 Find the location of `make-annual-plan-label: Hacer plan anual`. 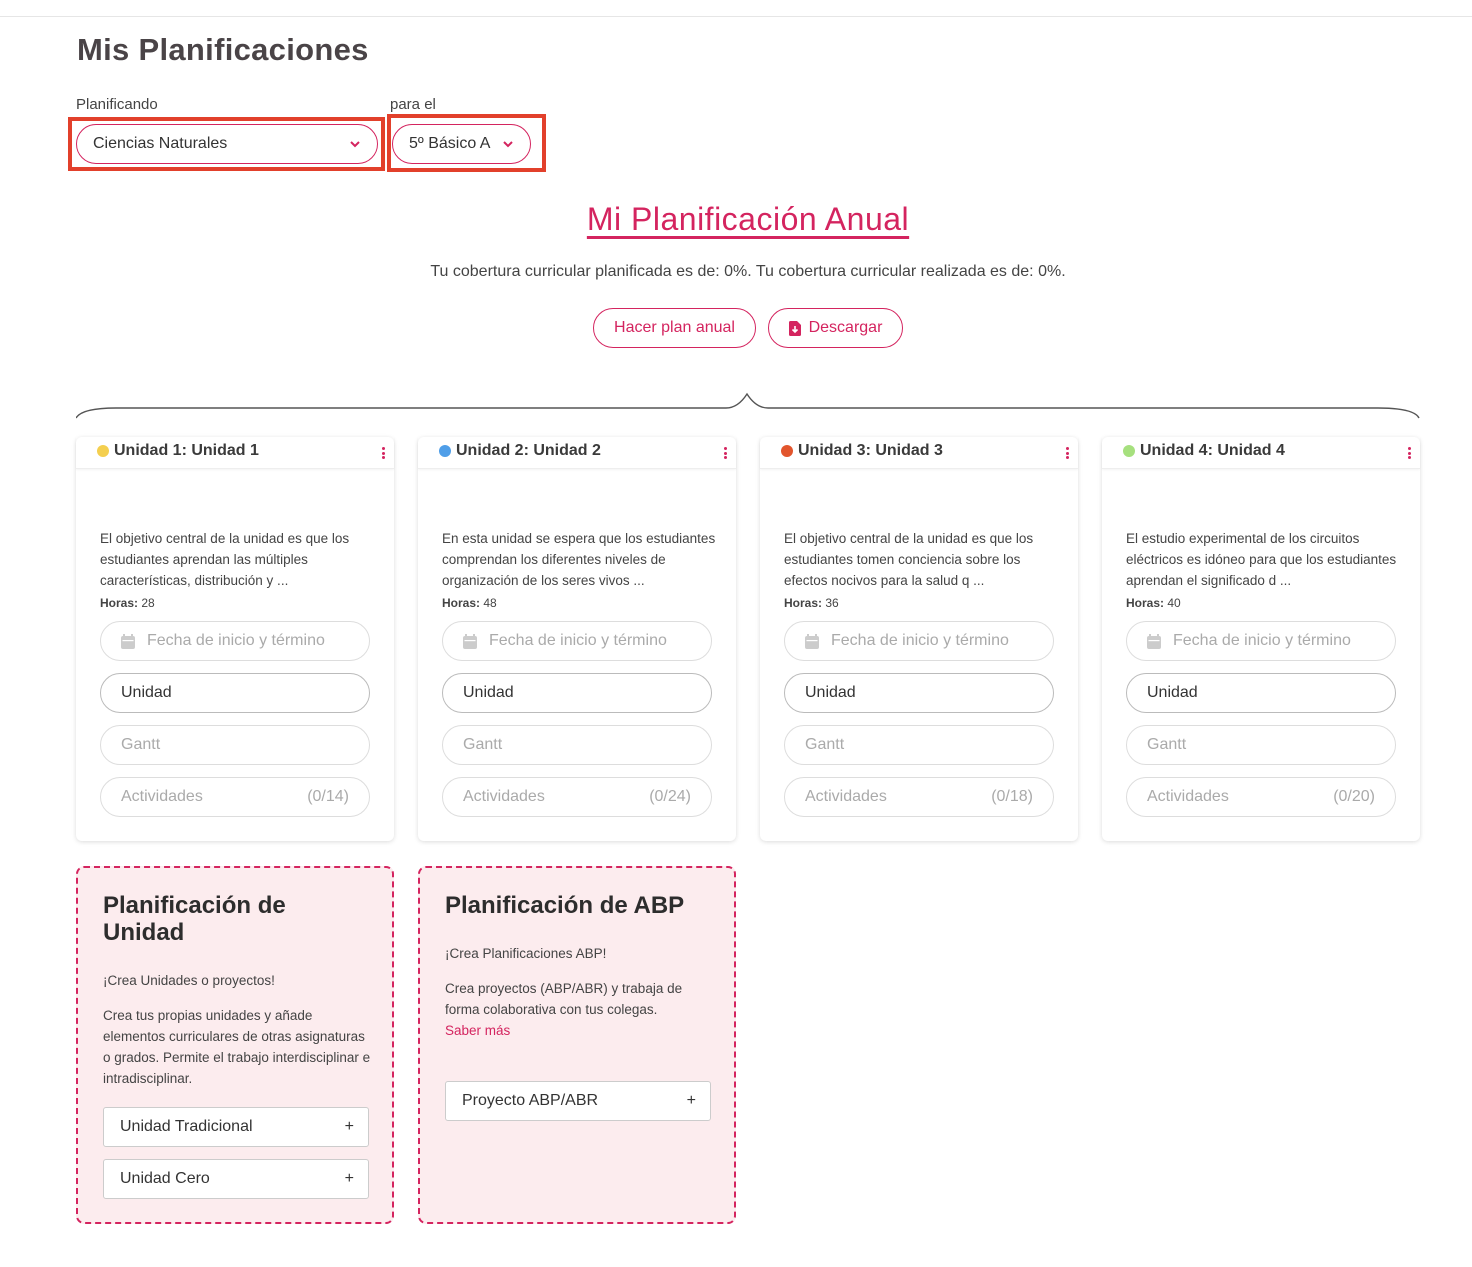

make-annual-plan-label: Hacer plan anual is located at coordinates (674, 327).